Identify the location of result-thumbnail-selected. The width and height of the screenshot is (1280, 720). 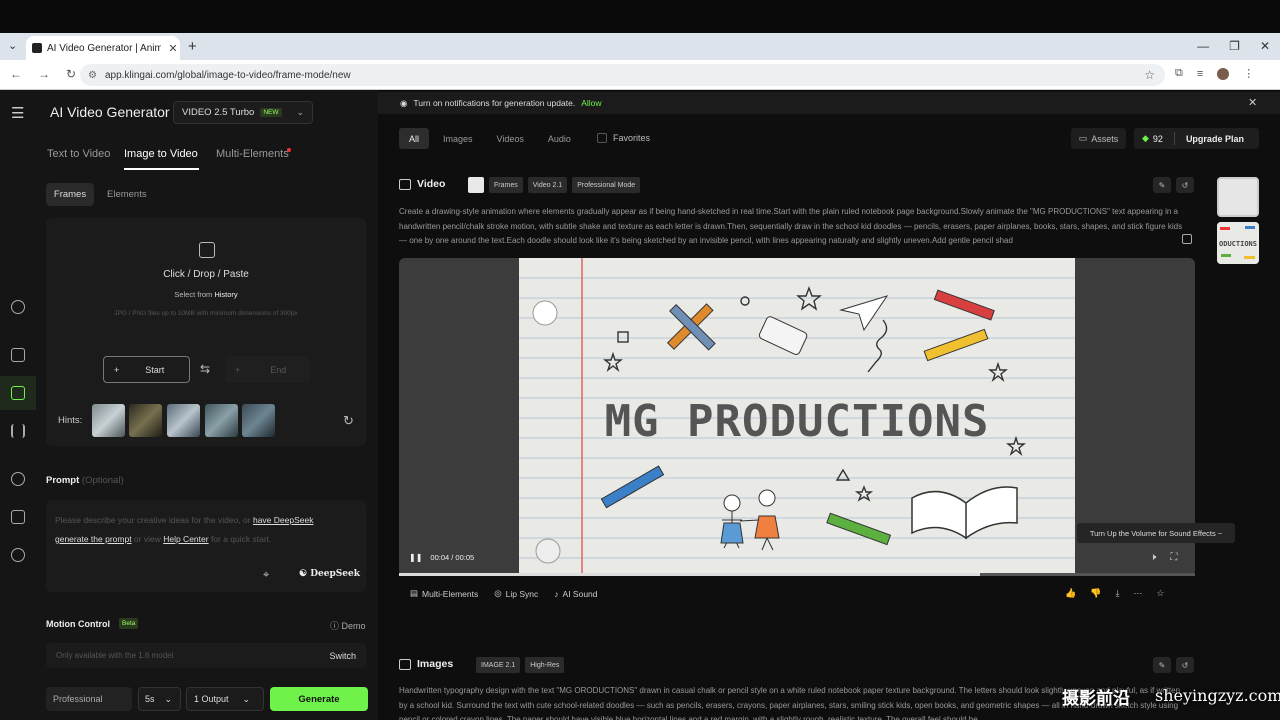
(1238, 197).